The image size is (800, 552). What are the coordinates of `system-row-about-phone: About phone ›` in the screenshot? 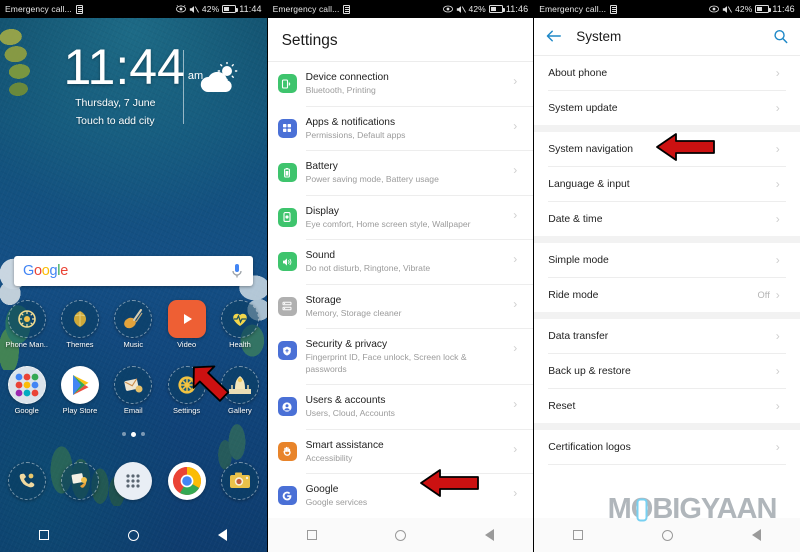 It's located at (667, 73).